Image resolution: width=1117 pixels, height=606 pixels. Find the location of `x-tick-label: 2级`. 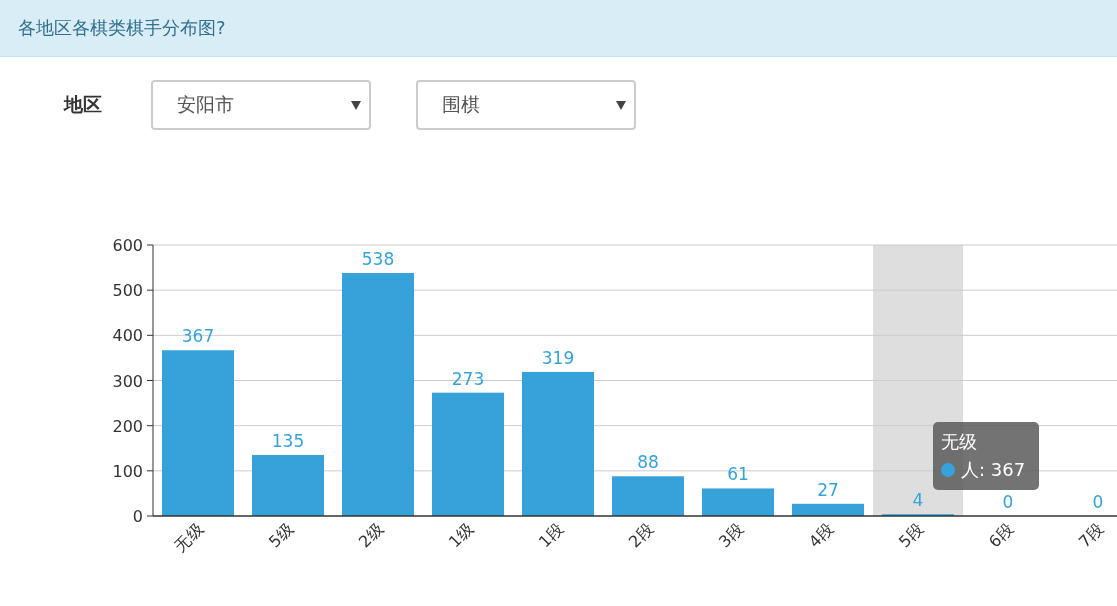

x-tick-label: 2级 is located at coordinates (370, 535).